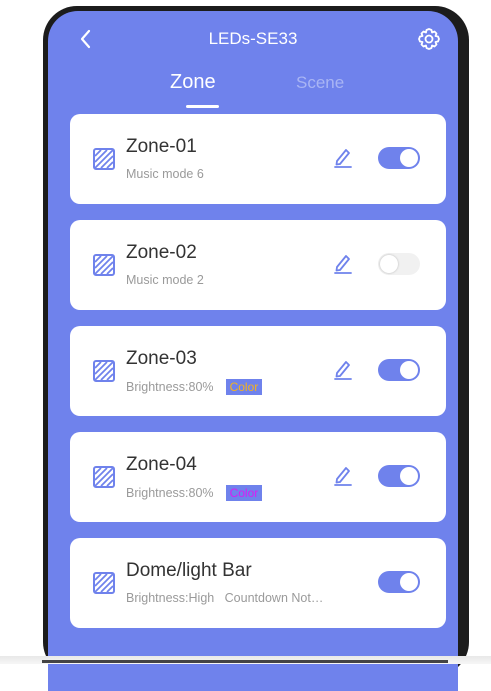 This screenshot has width=491, height=691. Describe the element at coordinates (258, 159) in the screenshot. I see `zone-card: Zone-01 Music mode 6` at that location.